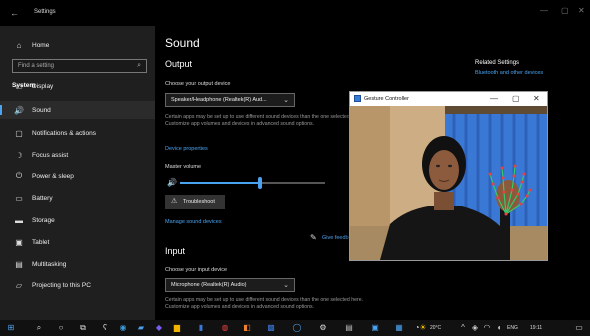 This screenshot has width=590, height=336. I want to click on app-icon, so click(357, 98).